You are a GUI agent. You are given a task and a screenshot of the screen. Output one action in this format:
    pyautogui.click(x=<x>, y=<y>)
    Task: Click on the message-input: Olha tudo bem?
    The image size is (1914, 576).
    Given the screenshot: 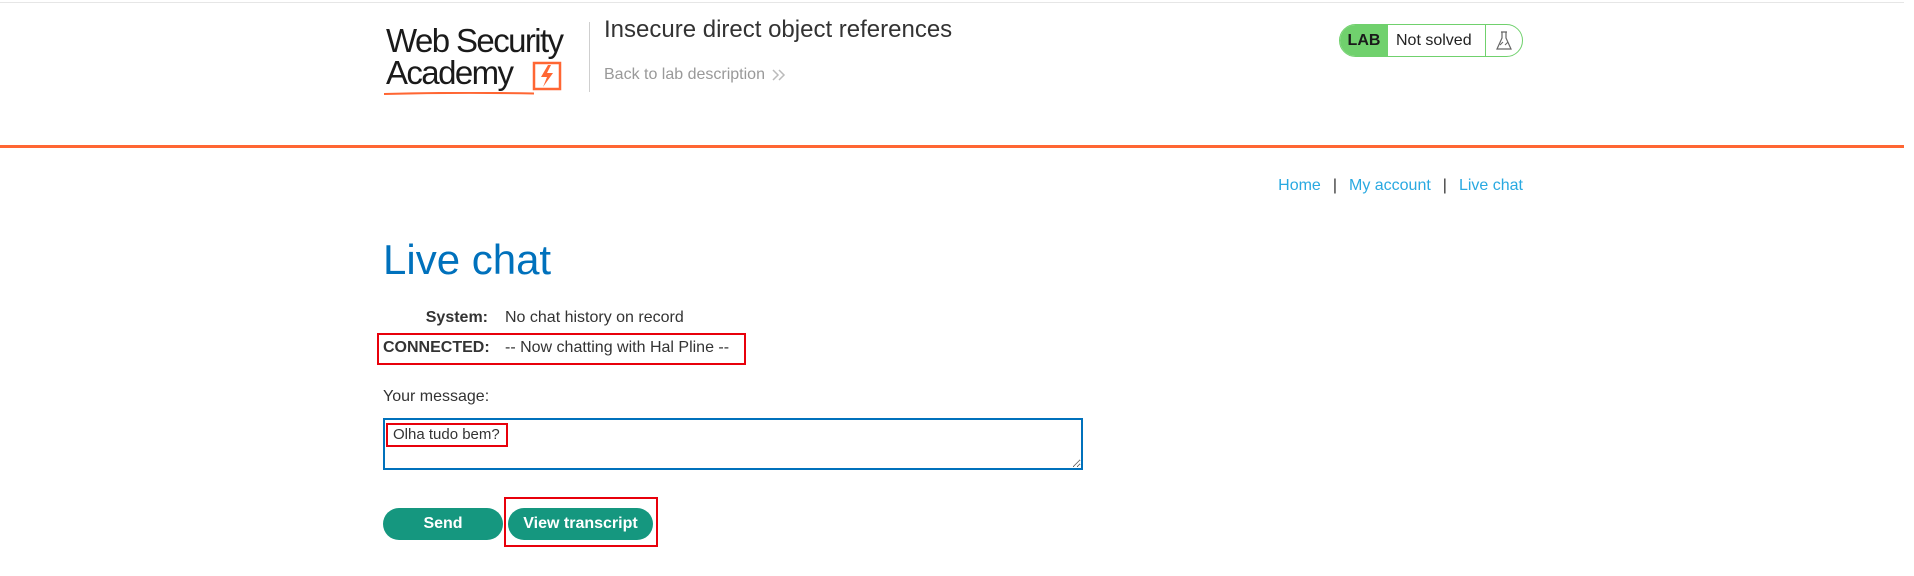 What is the action you would take?
    pyautogui.click(x=733, y=444)
    